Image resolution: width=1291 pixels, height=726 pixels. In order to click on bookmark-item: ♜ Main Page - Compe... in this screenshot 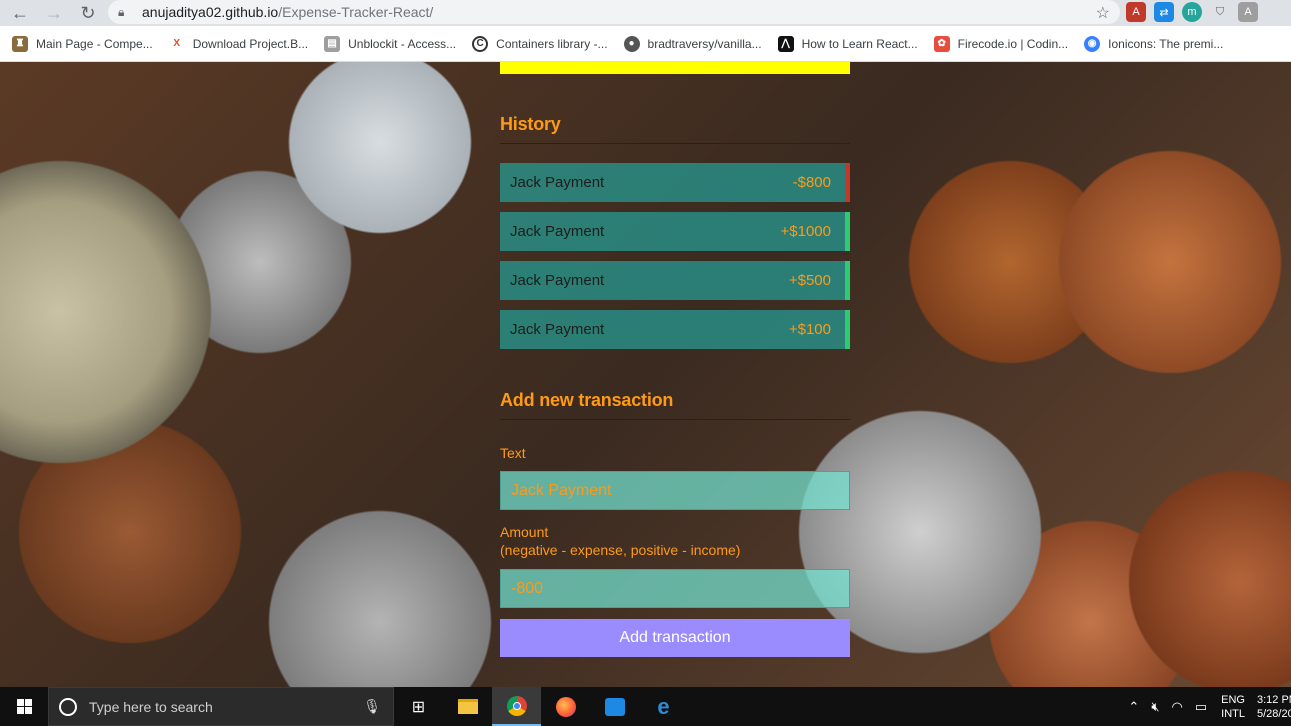, I will do `click(82, 43)`.